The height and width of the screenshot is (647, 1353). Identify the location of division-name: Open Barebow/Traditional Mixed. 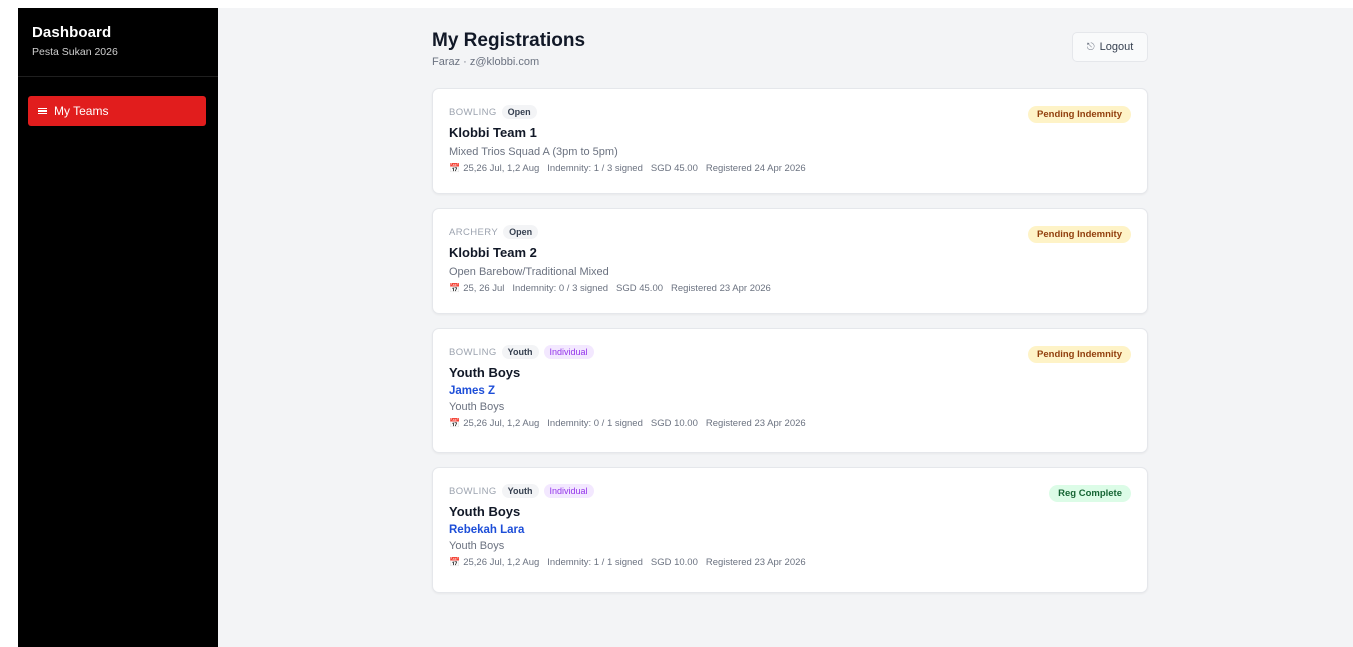
(529, 272).